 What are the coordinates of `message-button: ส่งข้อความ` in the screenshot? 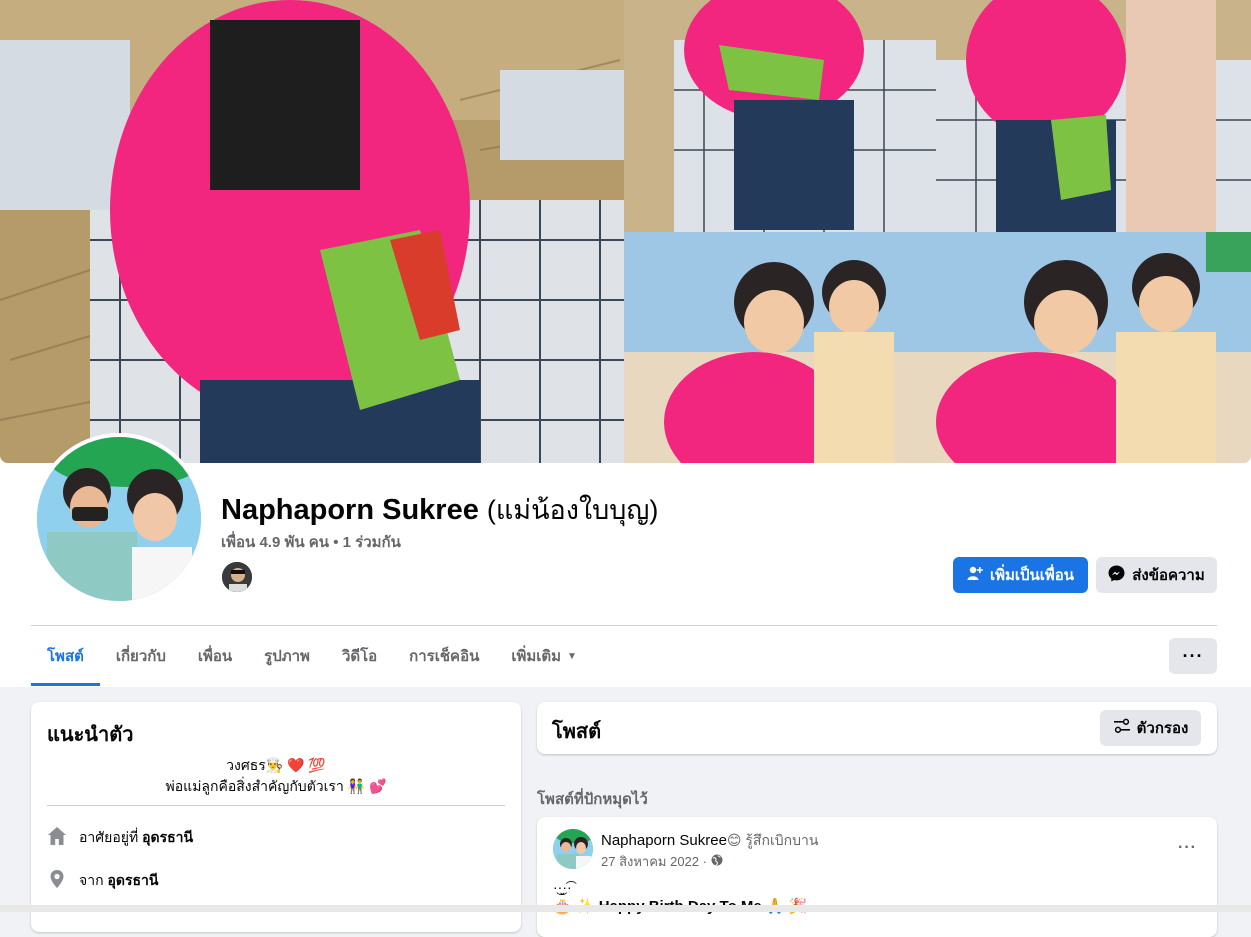 It's located at (1156, 575).